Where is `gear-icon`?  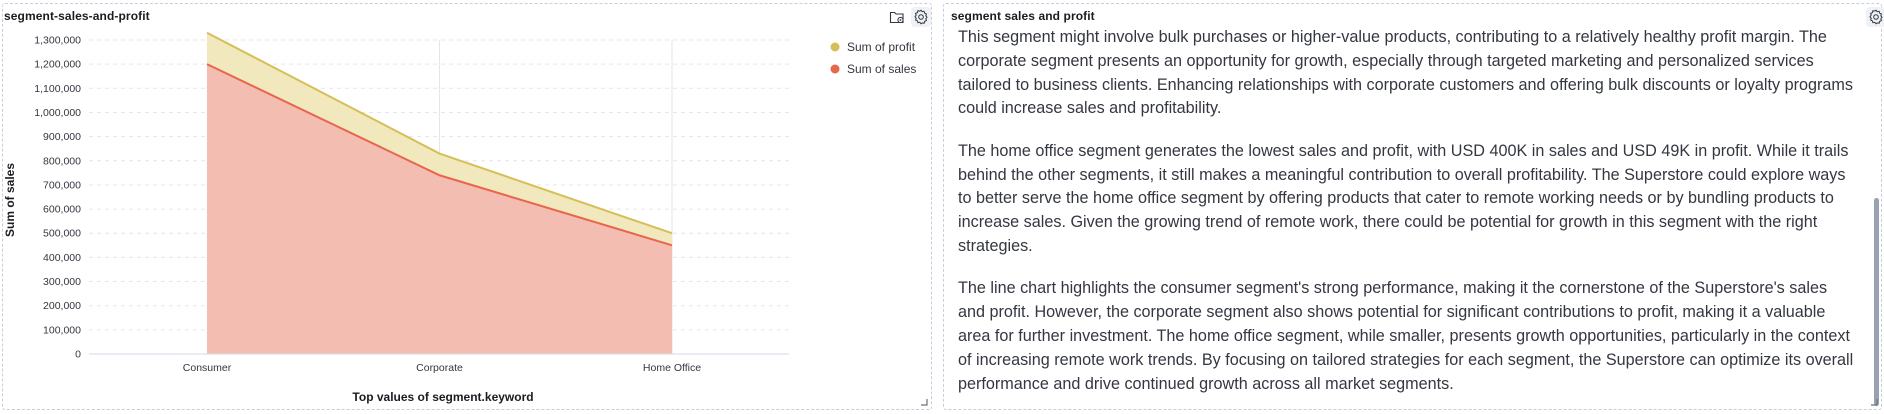 gear-icon is located at coordinates (1875, 17).